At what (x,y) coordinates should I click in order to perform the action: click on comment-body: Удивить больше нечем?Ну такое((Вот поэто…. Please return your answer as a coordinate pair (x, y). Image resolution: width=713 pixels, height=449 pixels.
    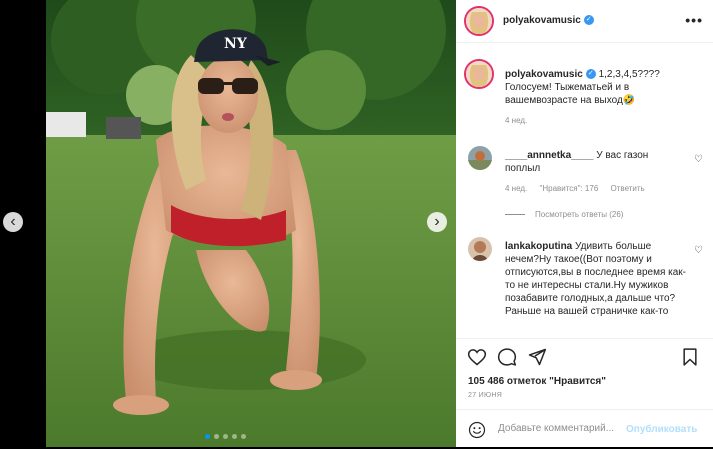
    Looking at the image, I should click on (596, 279).